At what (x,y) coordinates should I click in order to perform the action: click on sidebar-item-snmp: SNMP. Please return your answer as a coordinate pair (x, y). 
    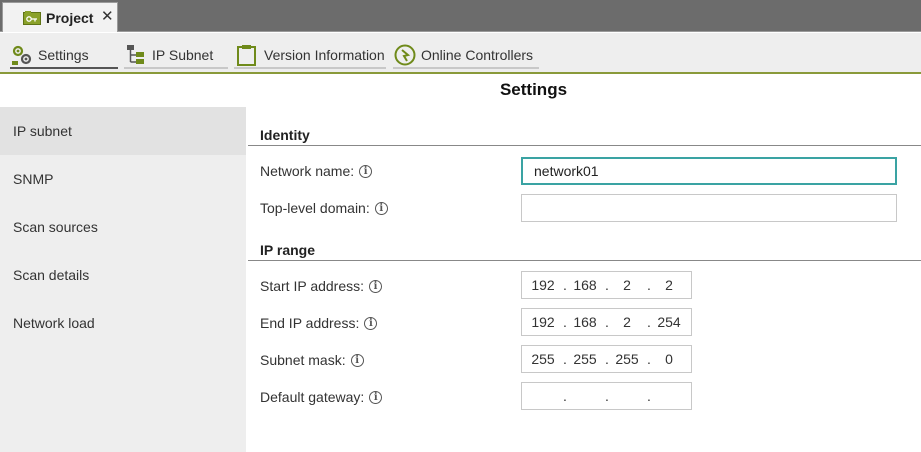
    Looking at the image, I should click on (123, 179).